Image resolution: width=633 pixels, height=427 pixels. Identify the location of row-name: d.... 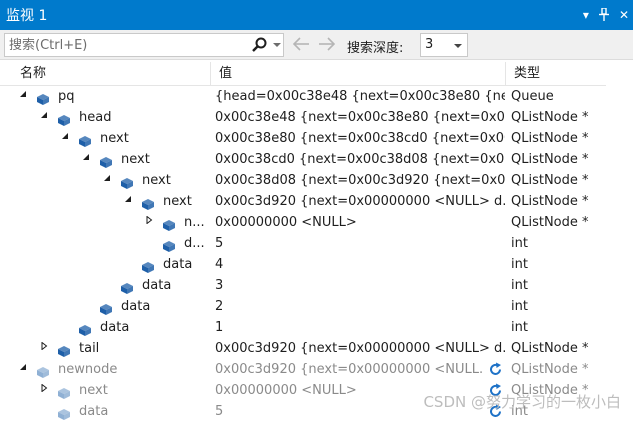
(194, 243).